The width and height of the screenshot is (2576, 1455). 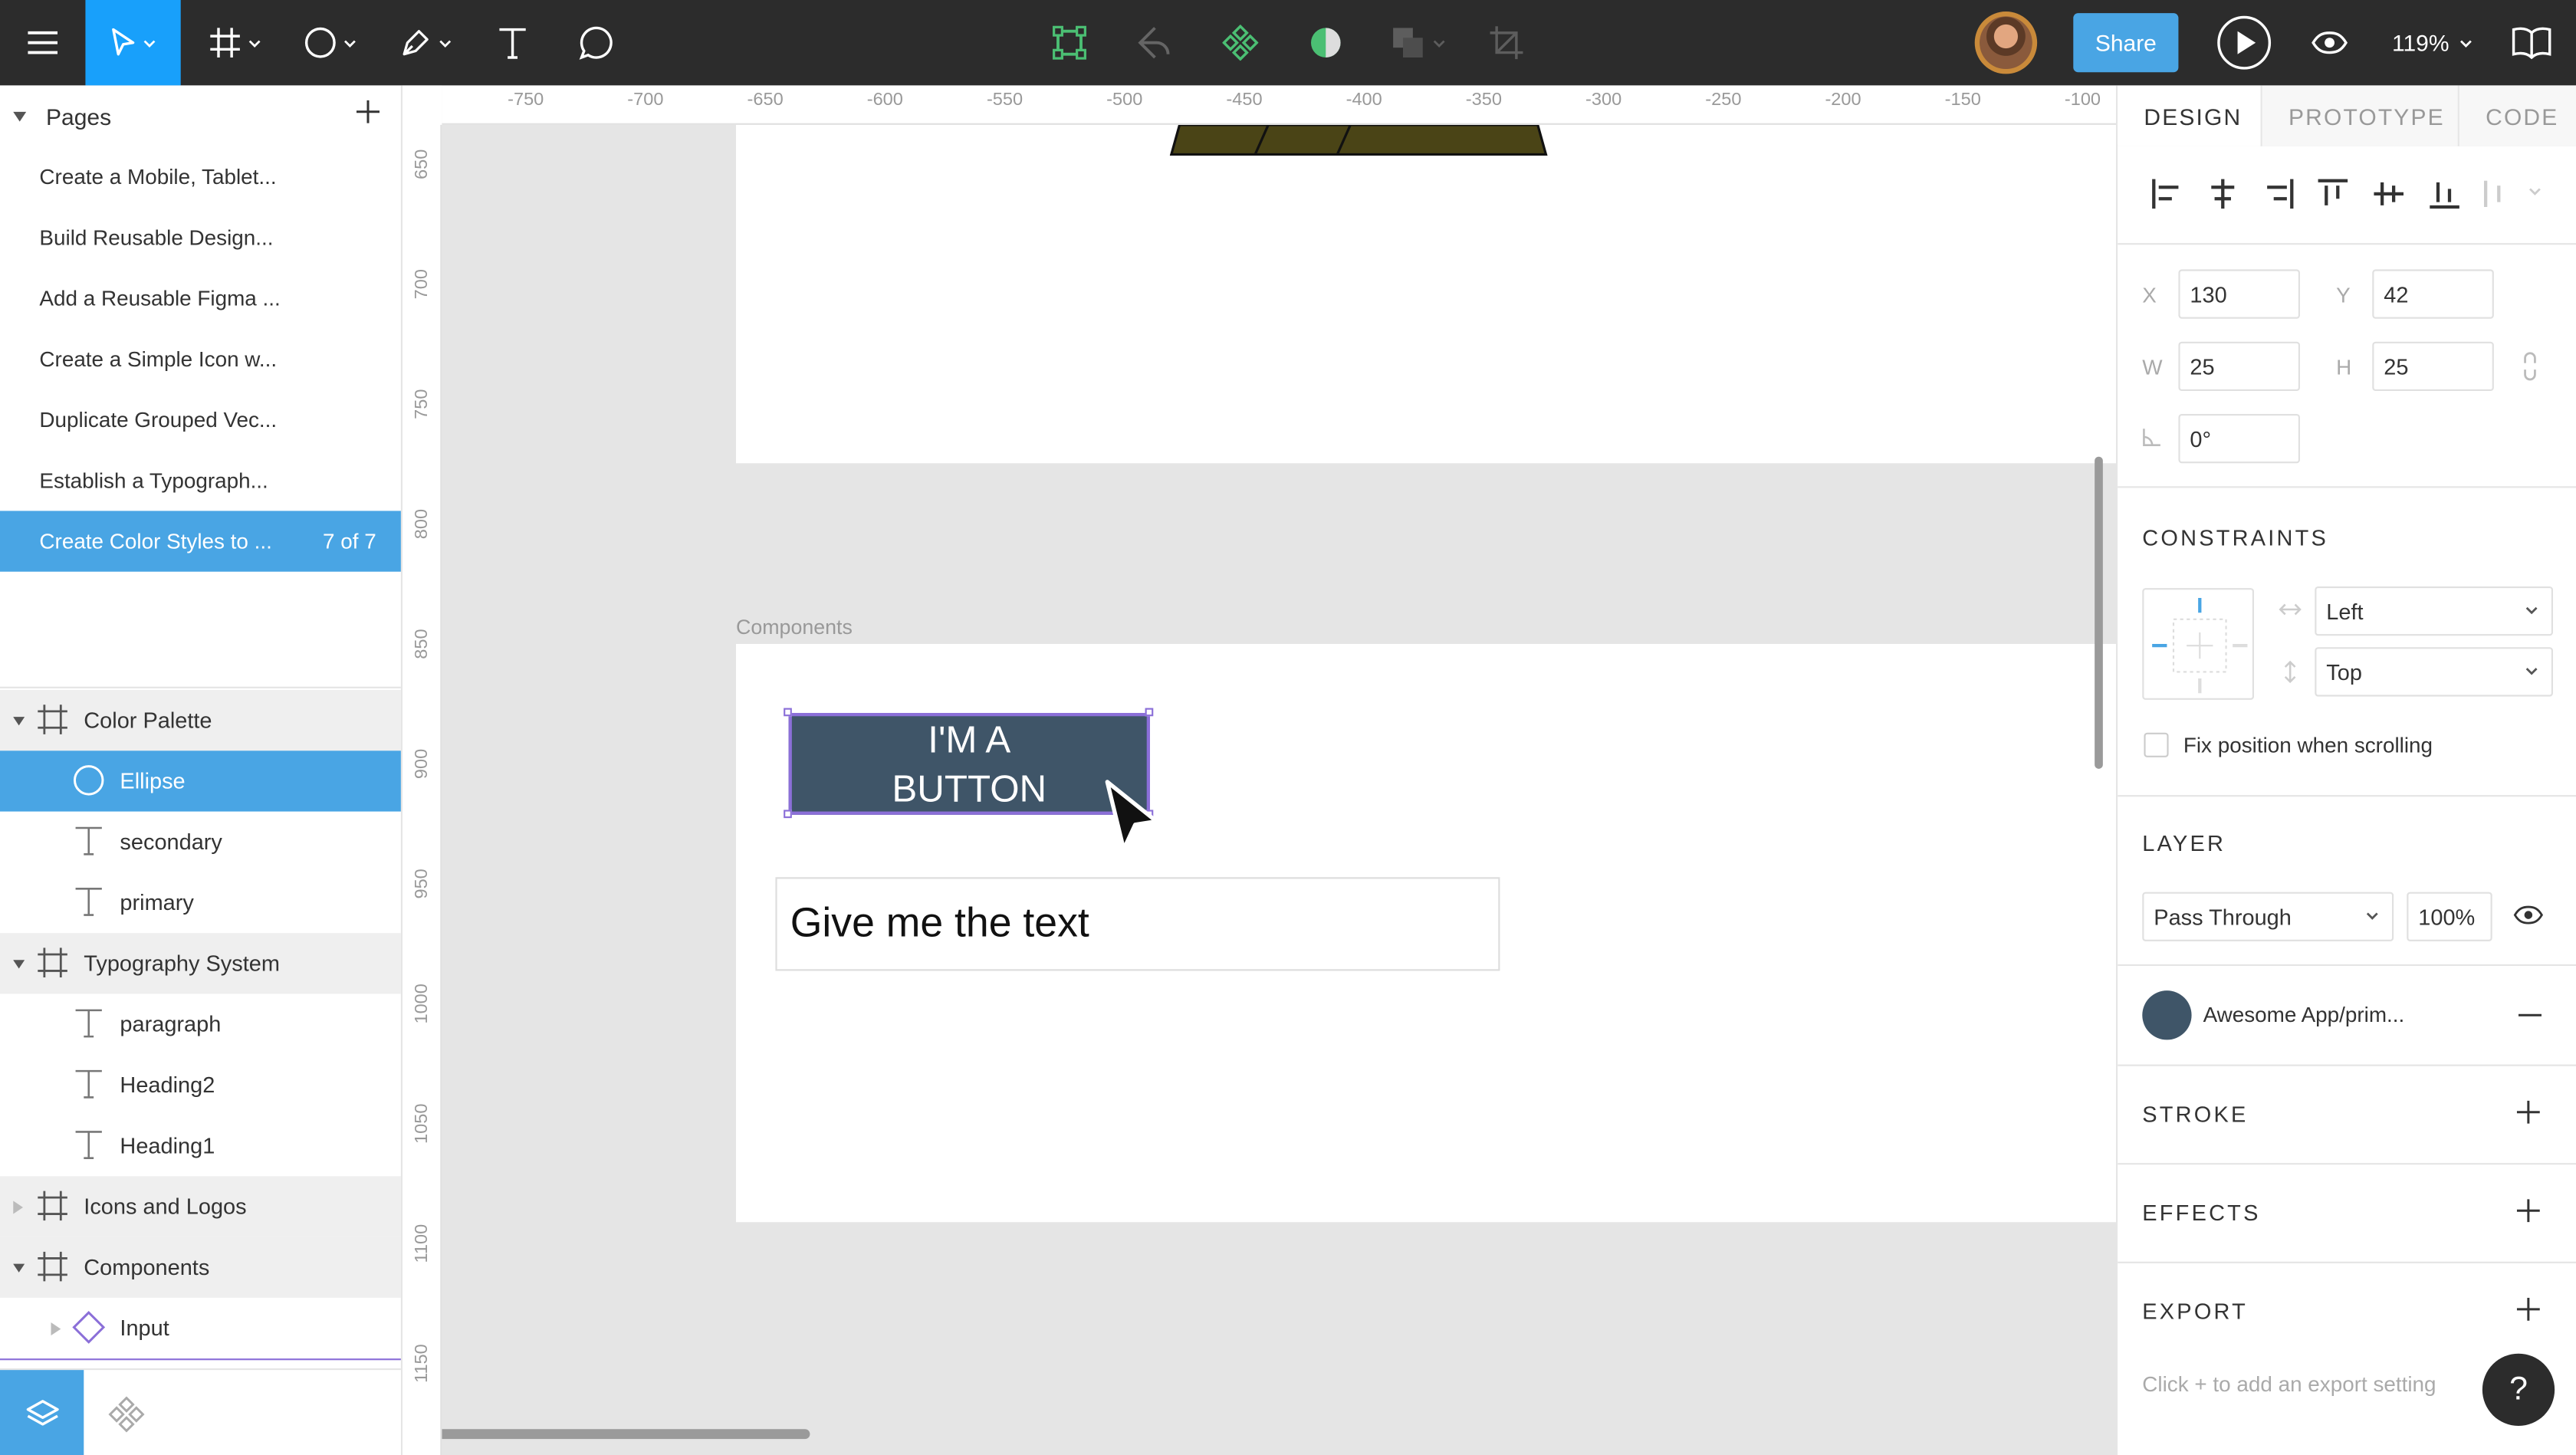 What do you see at coordinates (133, 43) in the screenshot?
I see `move-tool-button` at bounding box center [133, 43].